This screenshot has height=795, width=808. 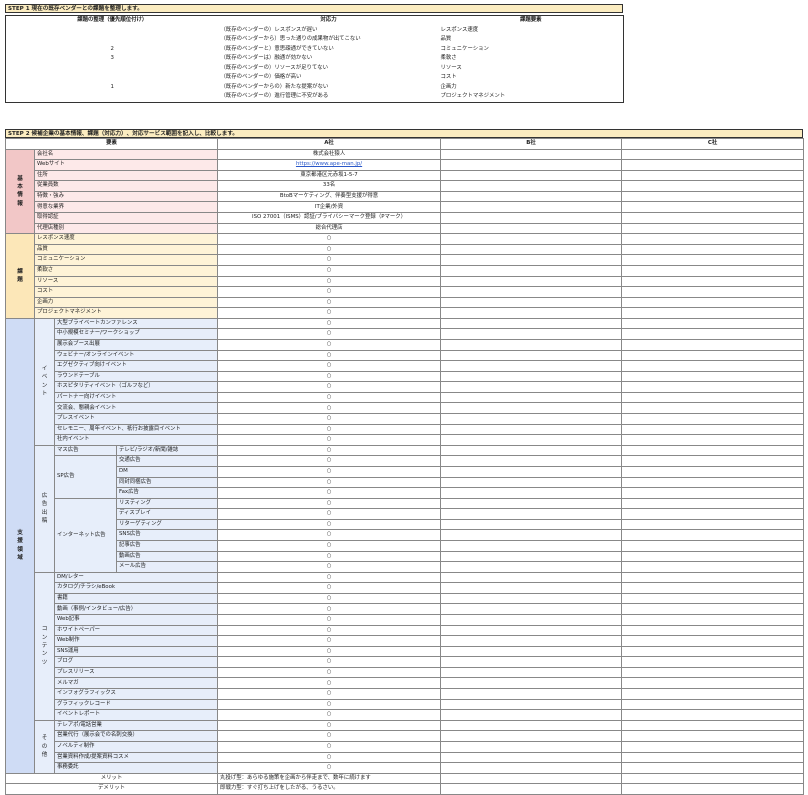 I want to click on event-item-label: 交流会、懇親会イベント, so click(x=136, y=408).